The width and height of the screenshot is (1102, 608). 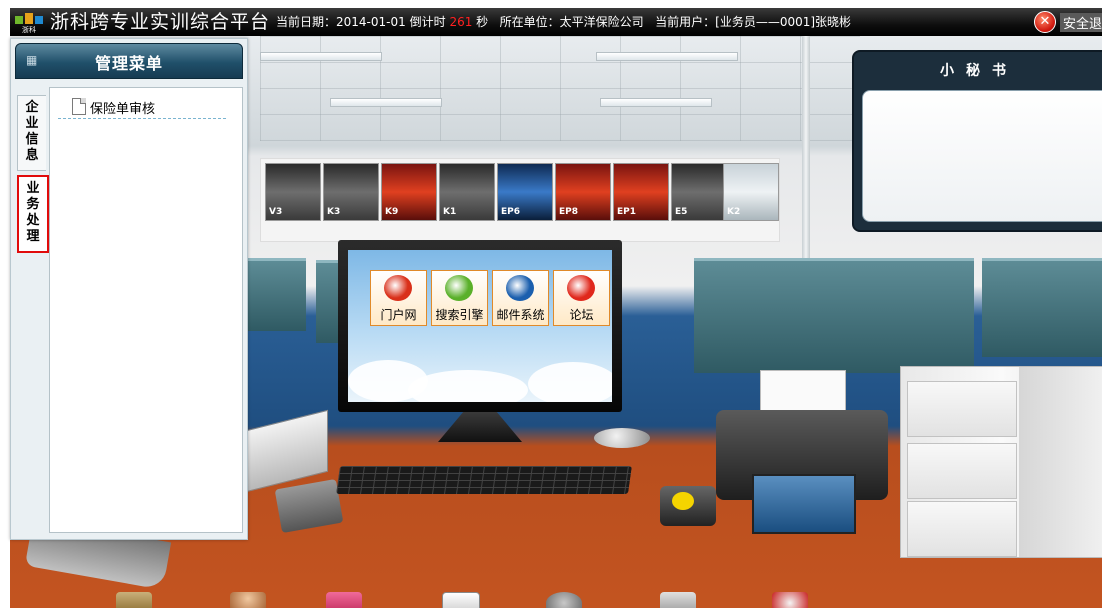 I want to click on user-label: 当前用户：, so click(x=685, y=22).